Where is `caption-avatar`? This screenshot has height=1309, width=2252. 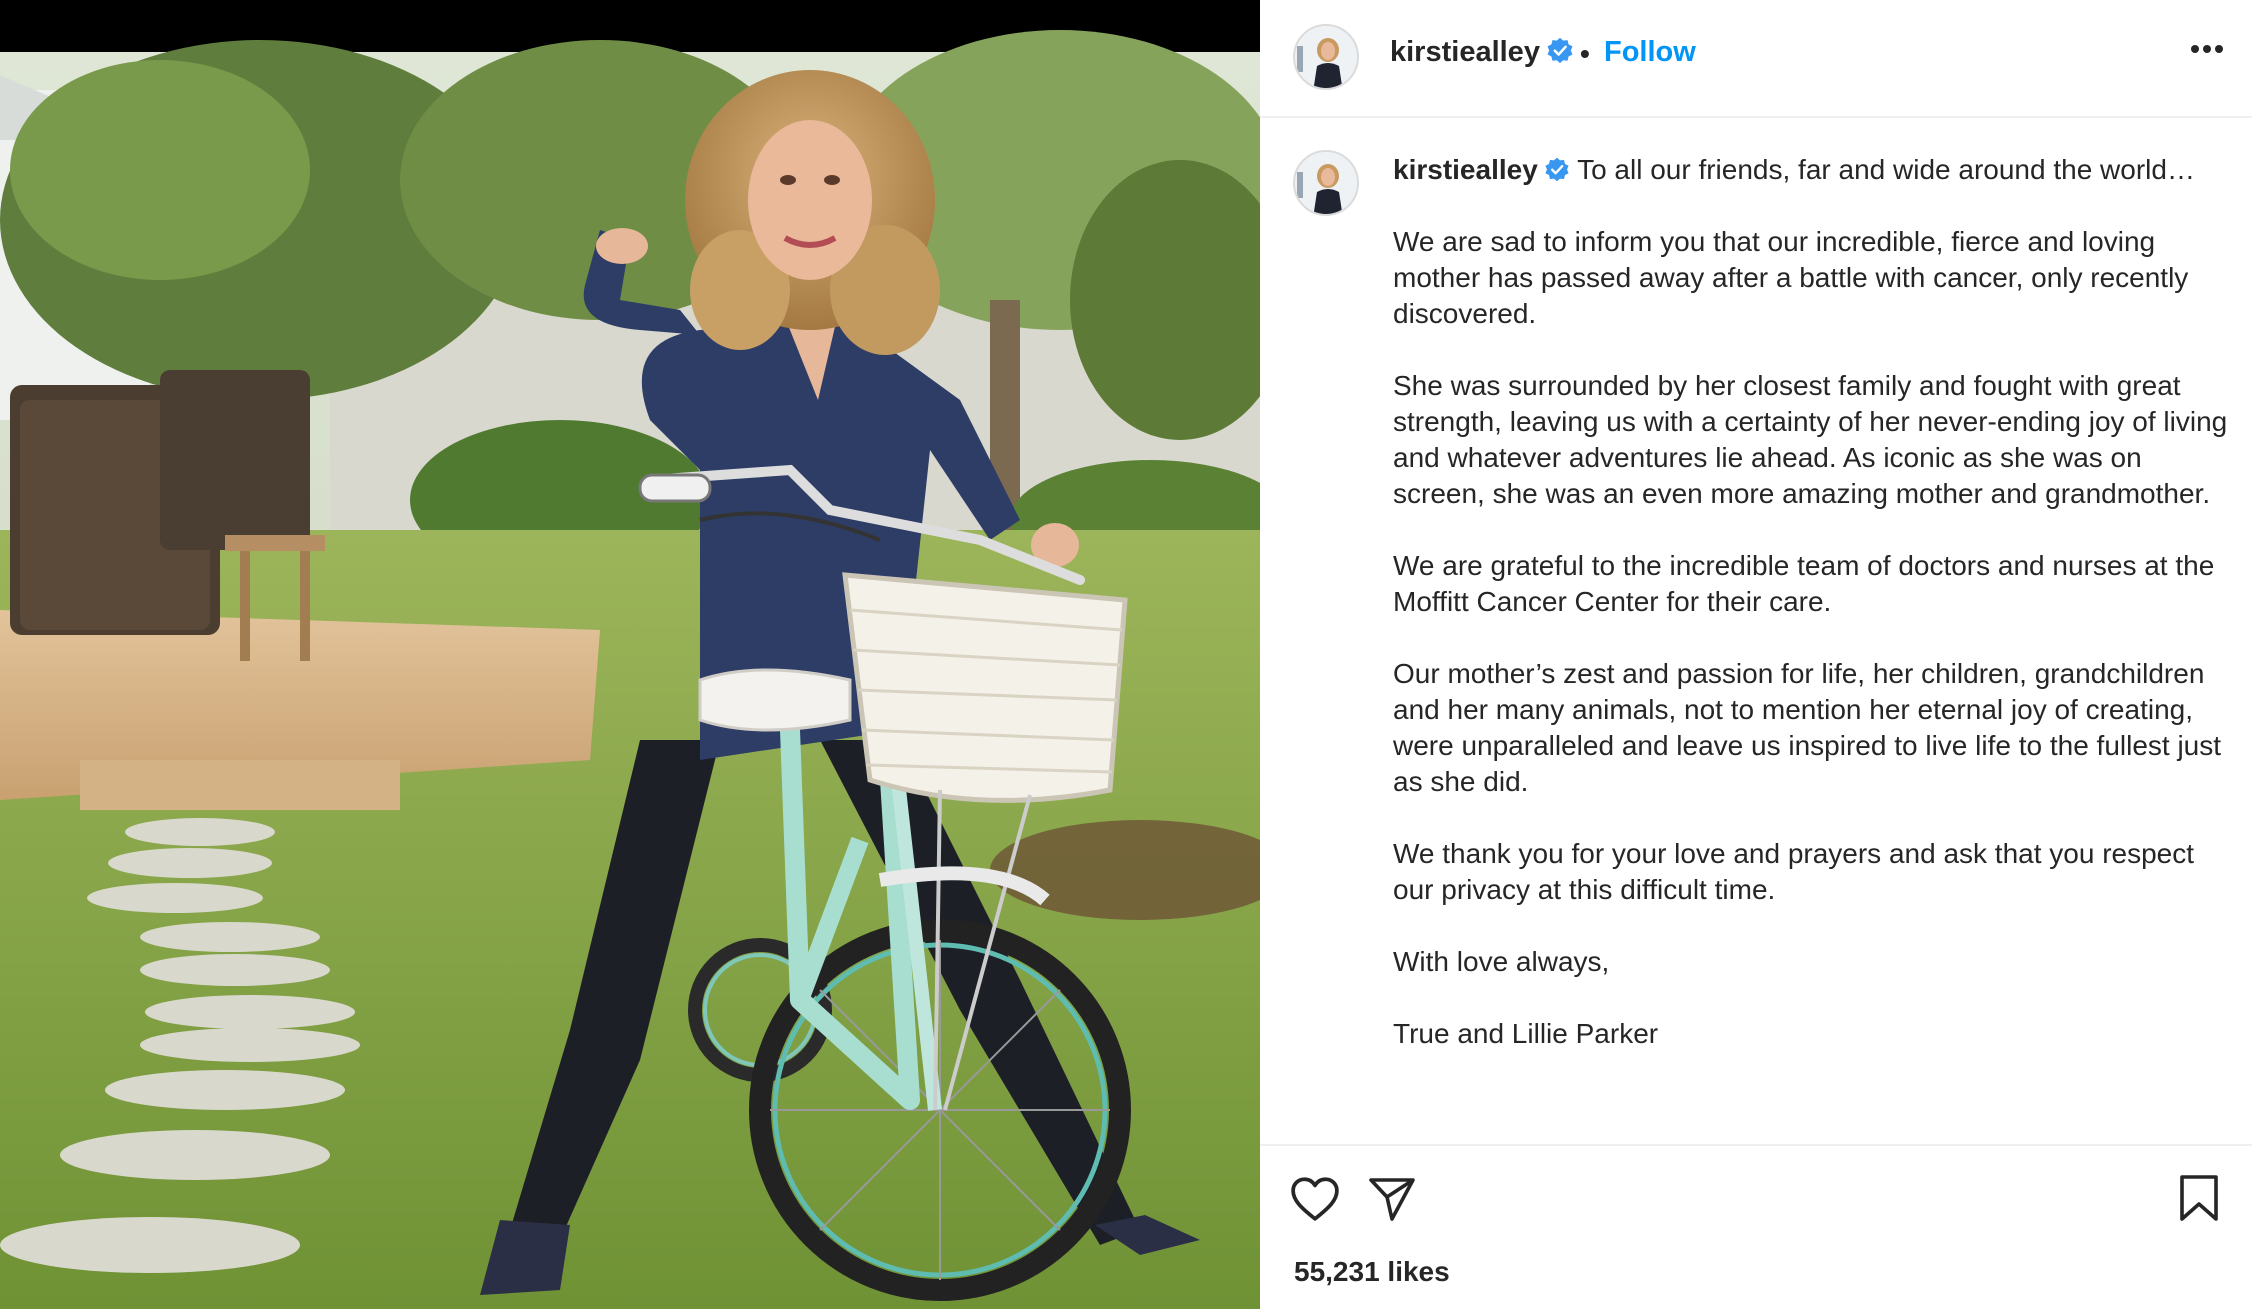 caption-avatar is located at coordinates (1326, 183).